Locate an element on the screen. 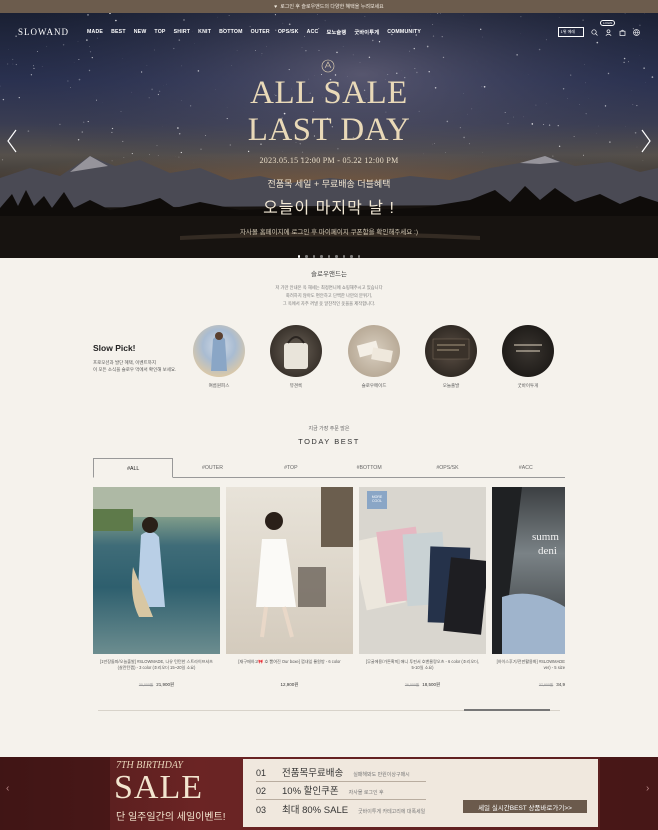 The width and height of the screenshot is (658, 830). menu-item-shirt: SHIRT is located at coordinates (182, 32).